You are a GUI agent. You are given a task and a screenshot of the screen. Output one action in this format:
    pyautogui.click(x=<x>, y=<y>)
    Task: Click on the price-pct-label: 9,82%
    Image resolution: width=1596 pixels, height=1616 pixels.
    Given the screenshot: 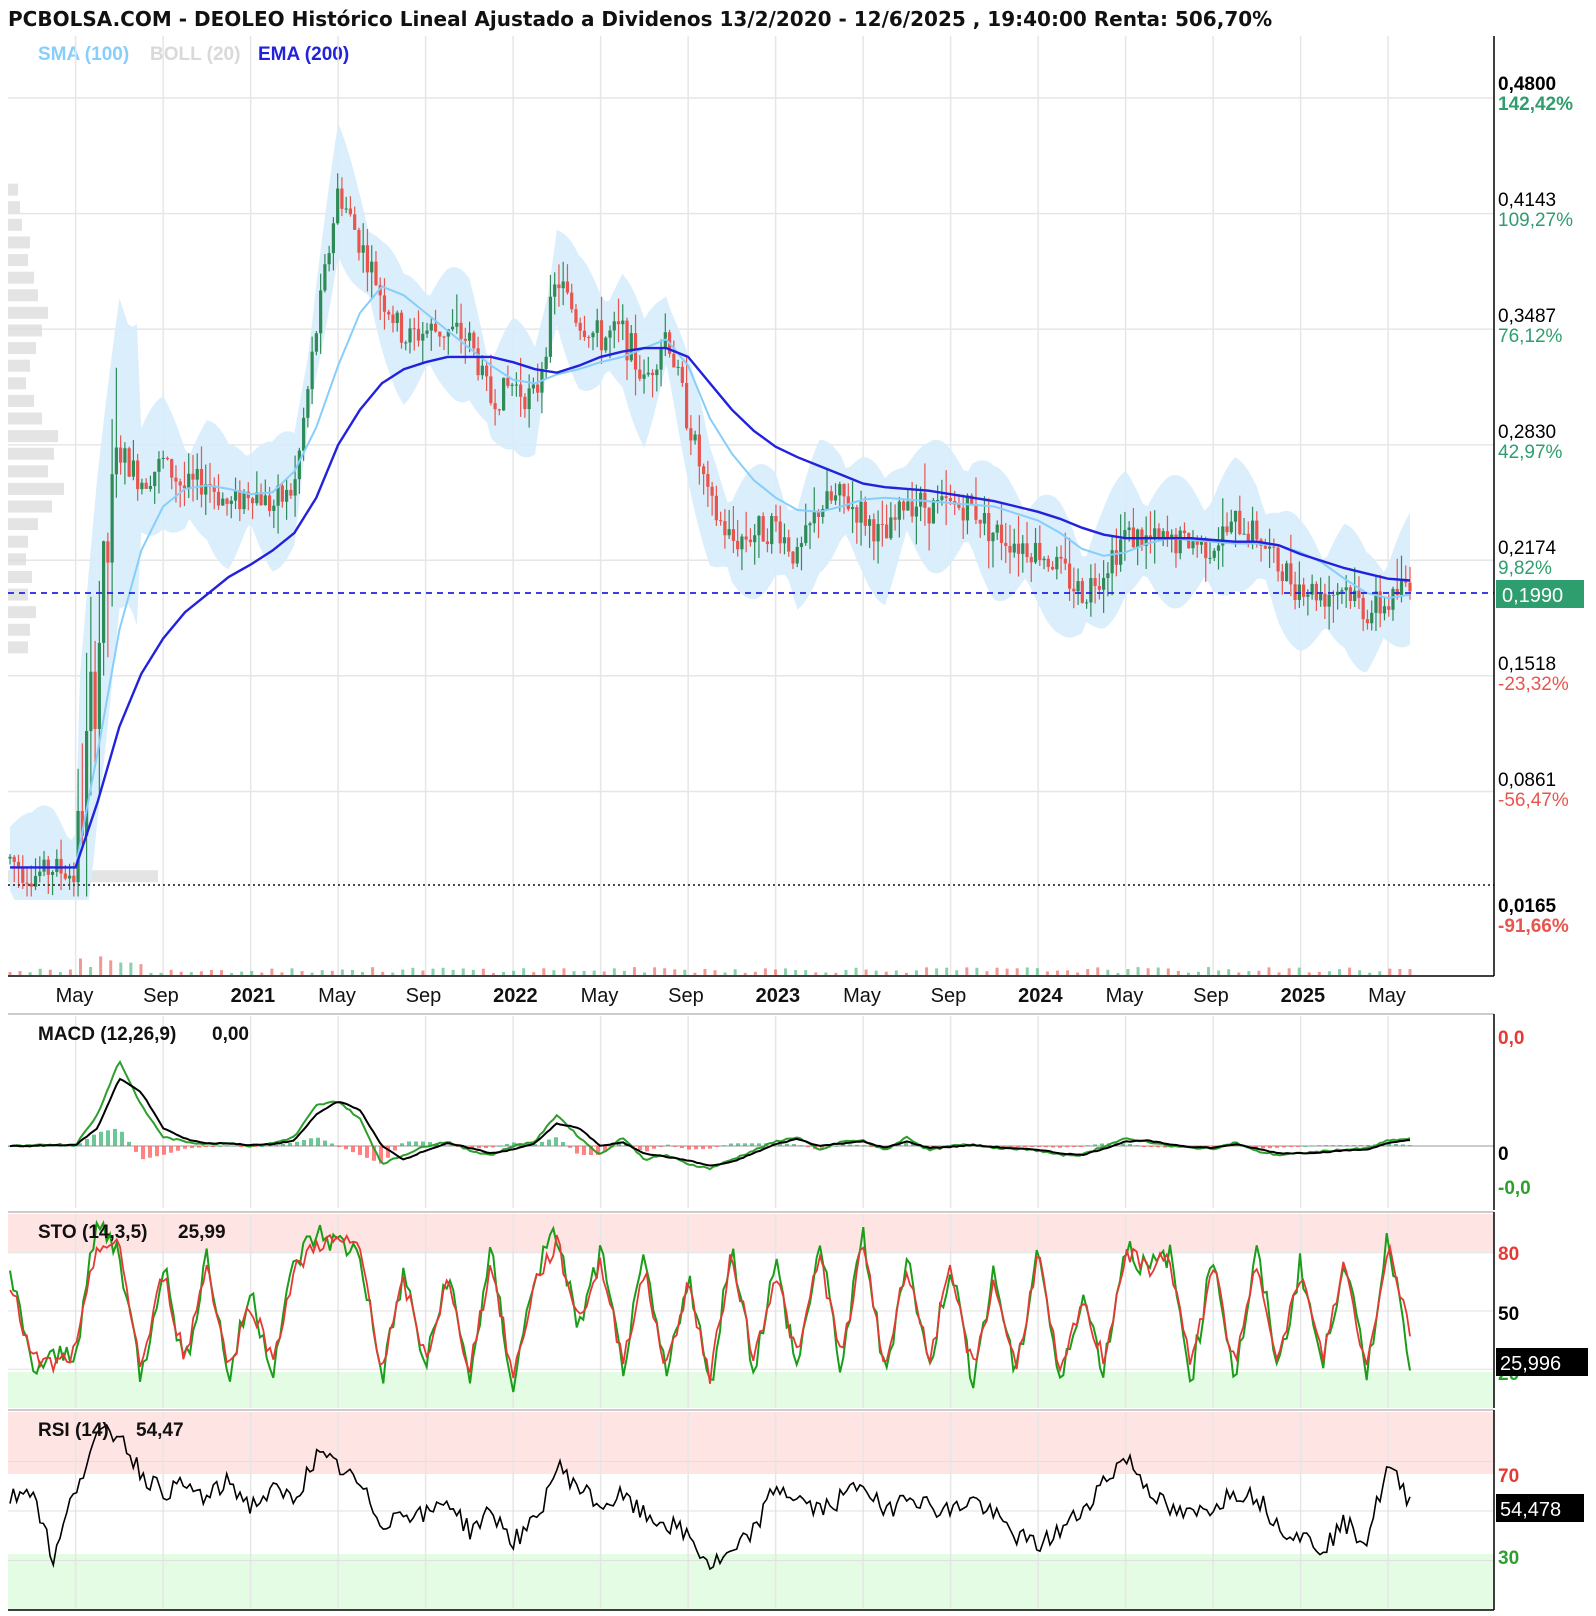 What is the action you would take?
    pyautogui.click(x=1525, y=568)
    